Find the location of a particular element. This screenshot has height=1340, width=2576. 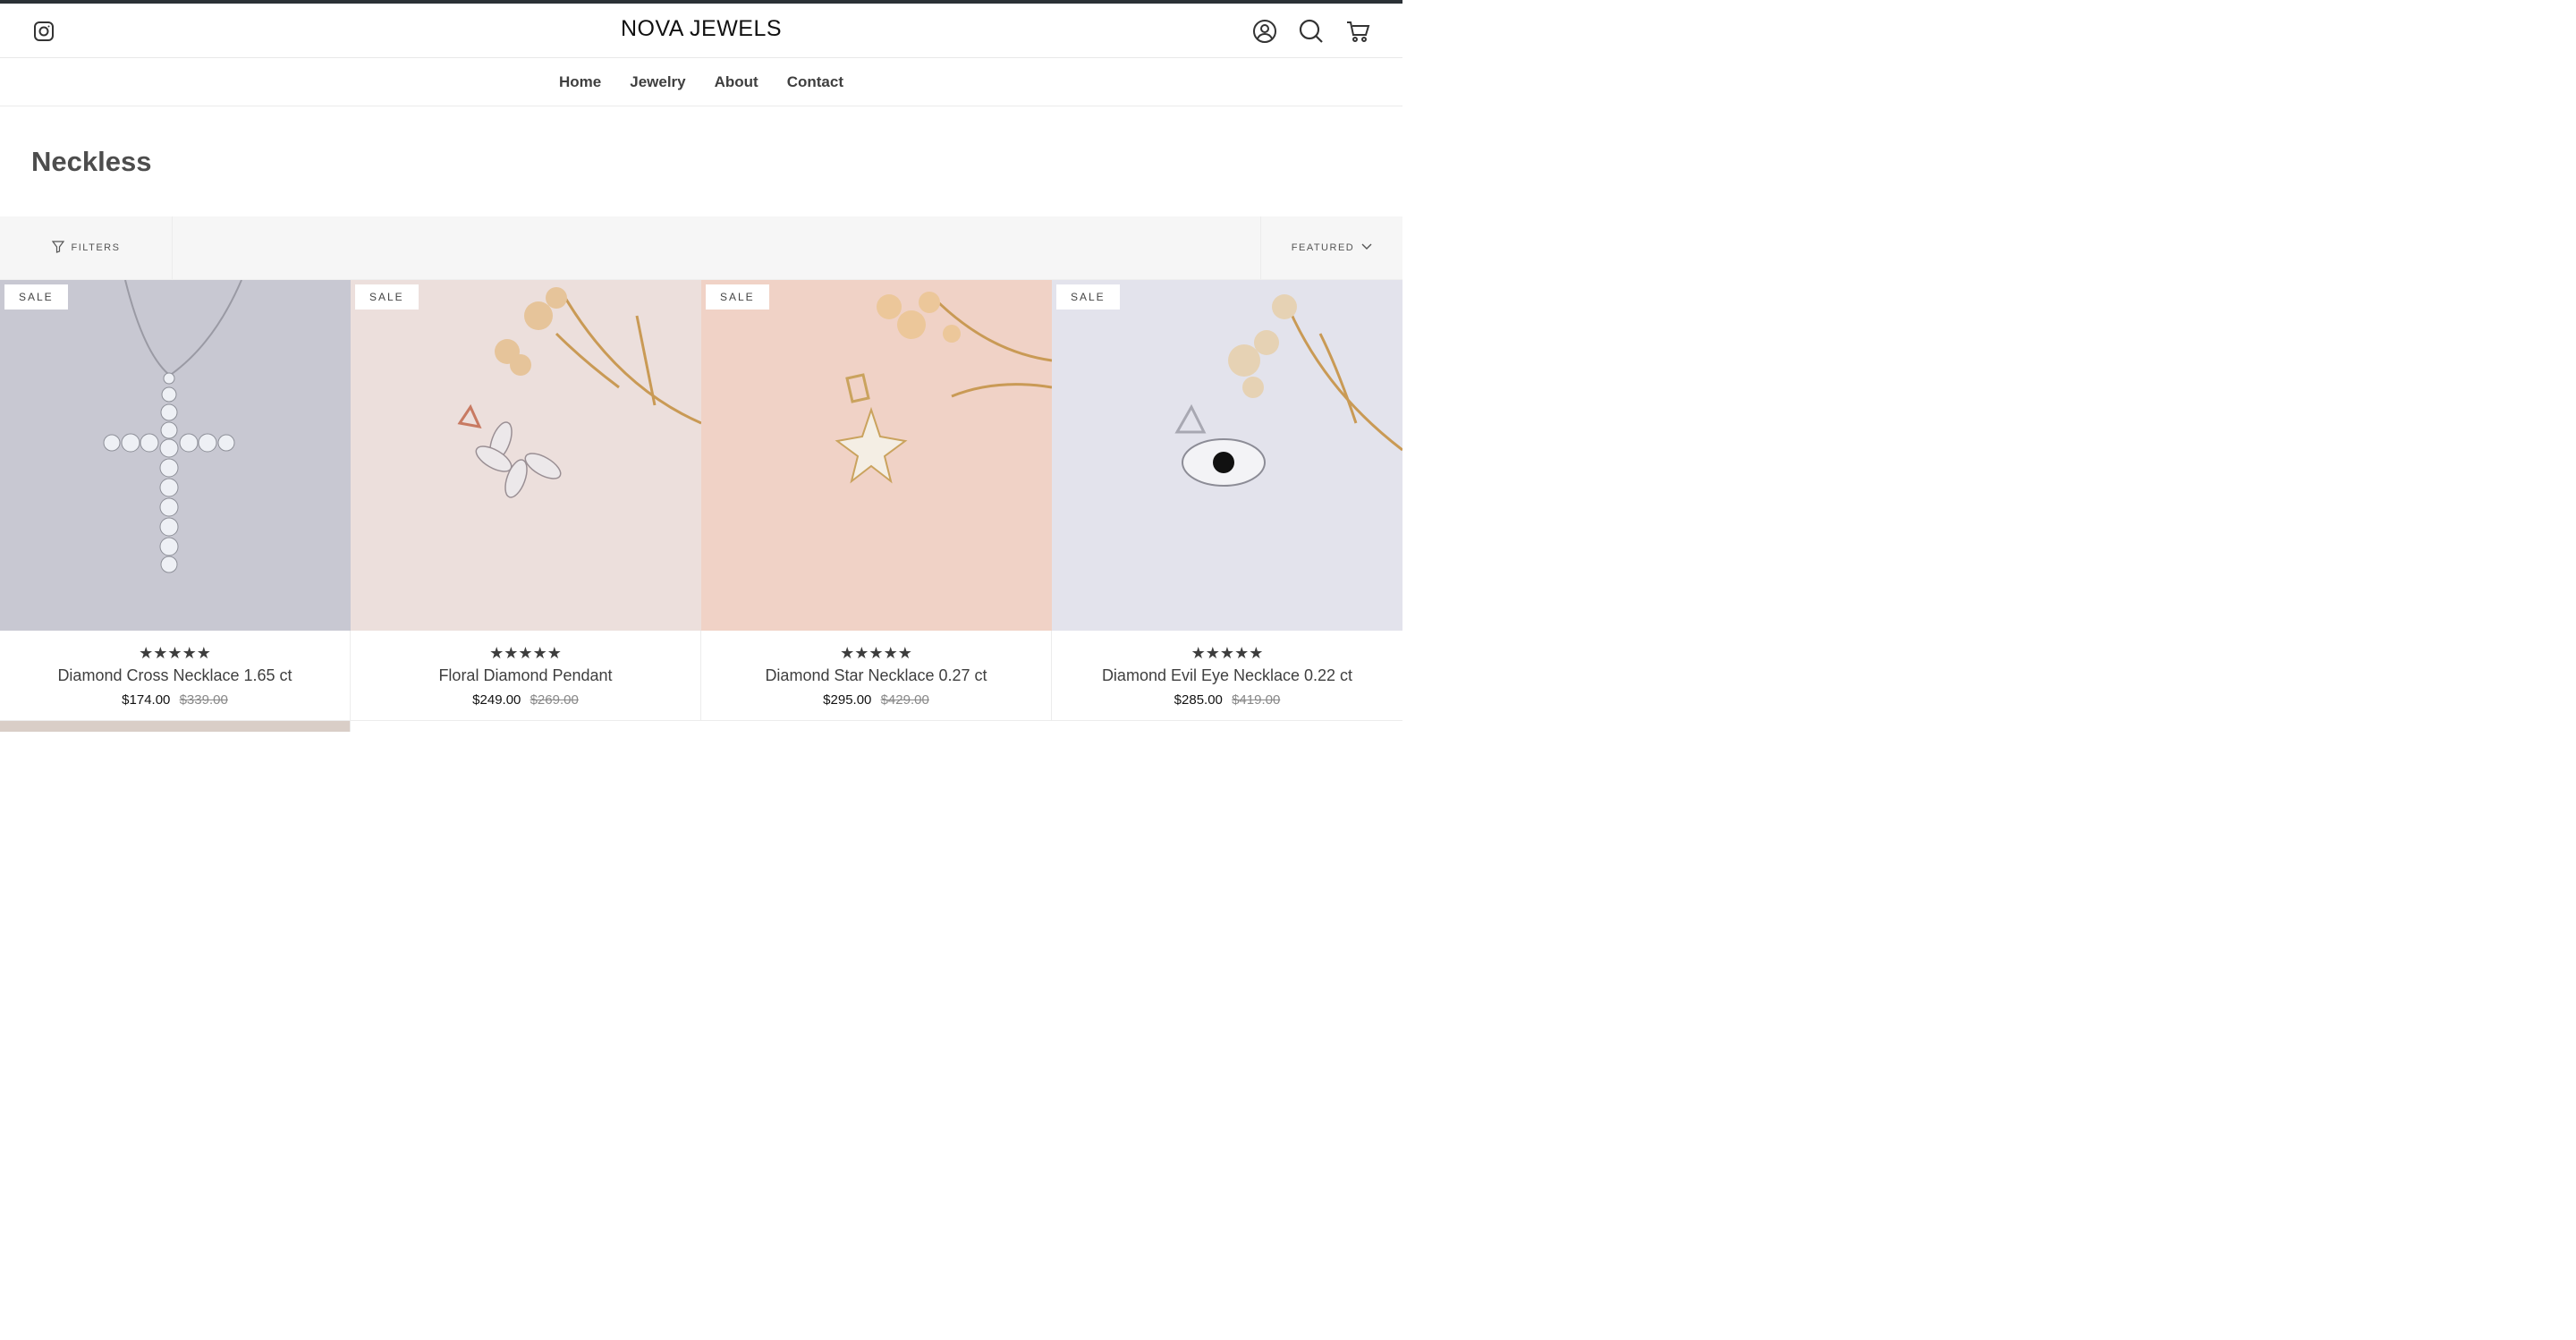

collection-toolbar: FILTERS FEATURED is located at coordinates (701, 248).